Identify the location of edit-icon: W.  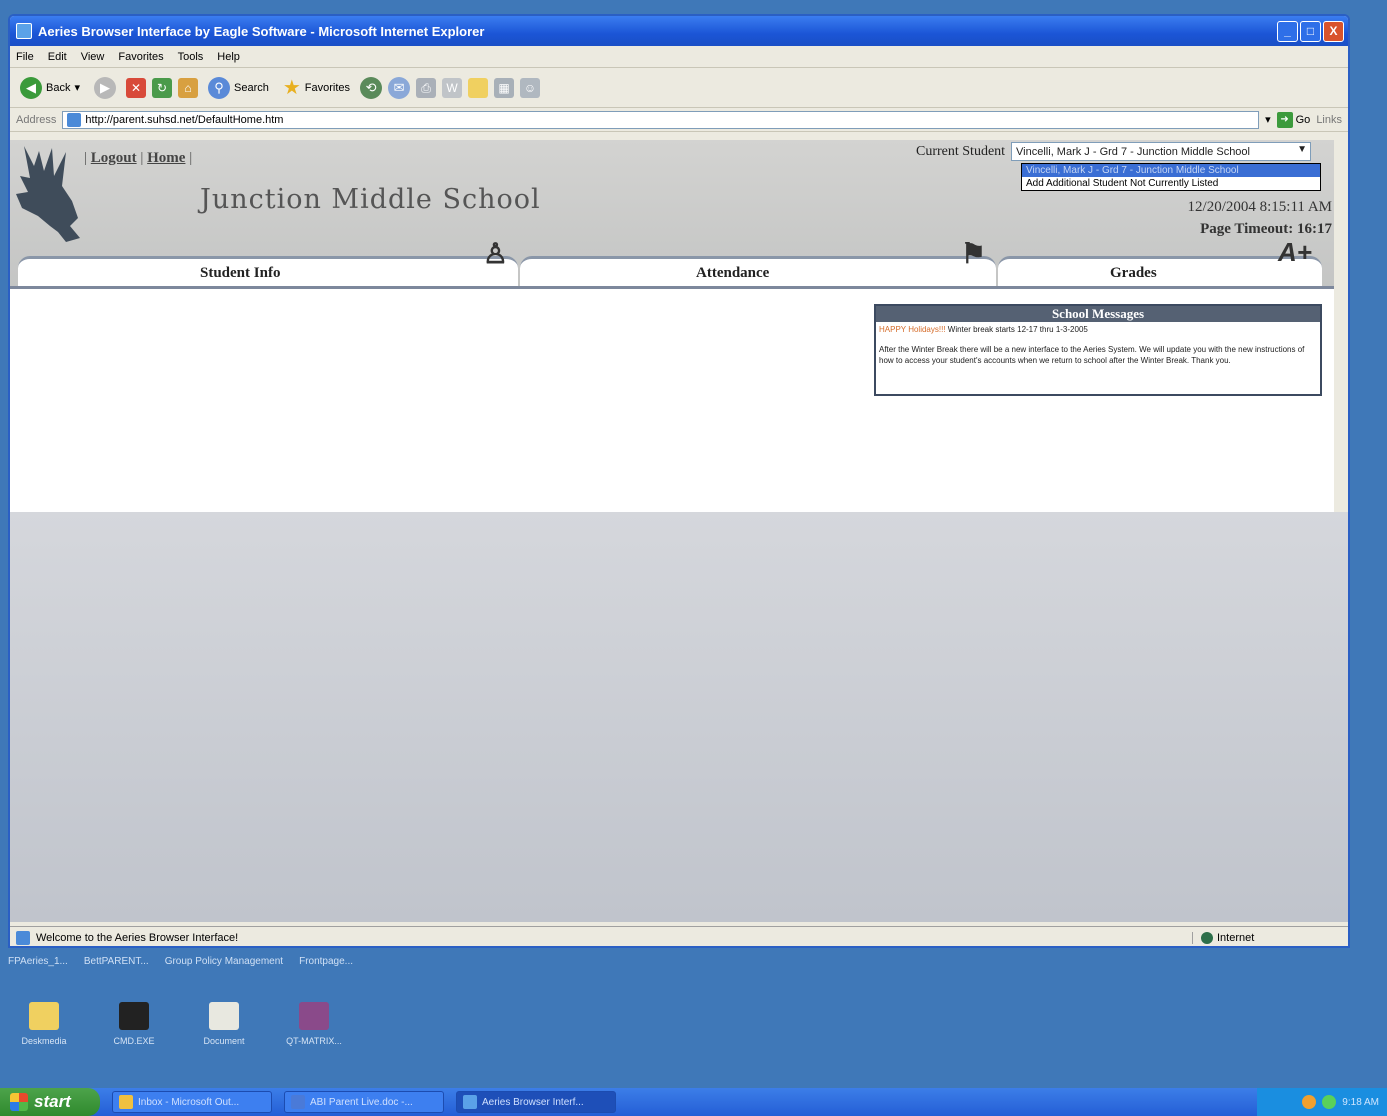
(452, 87).